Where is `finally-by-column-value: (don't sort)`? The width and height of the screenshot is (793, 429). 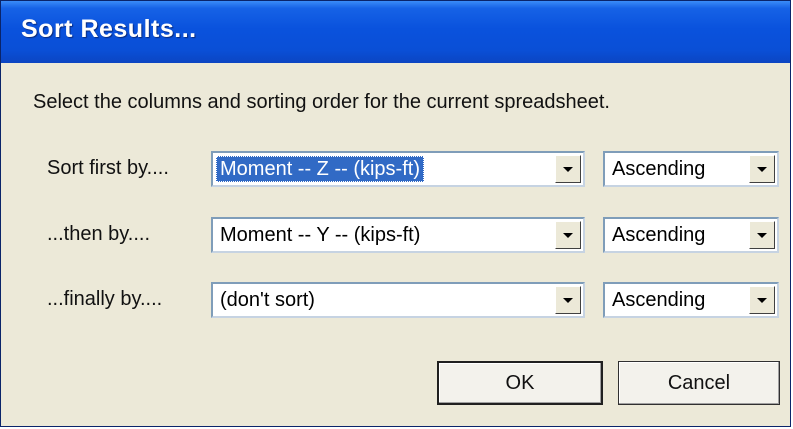
finally-by-column-value: (don't sort) is located at coordinates (267, 300).